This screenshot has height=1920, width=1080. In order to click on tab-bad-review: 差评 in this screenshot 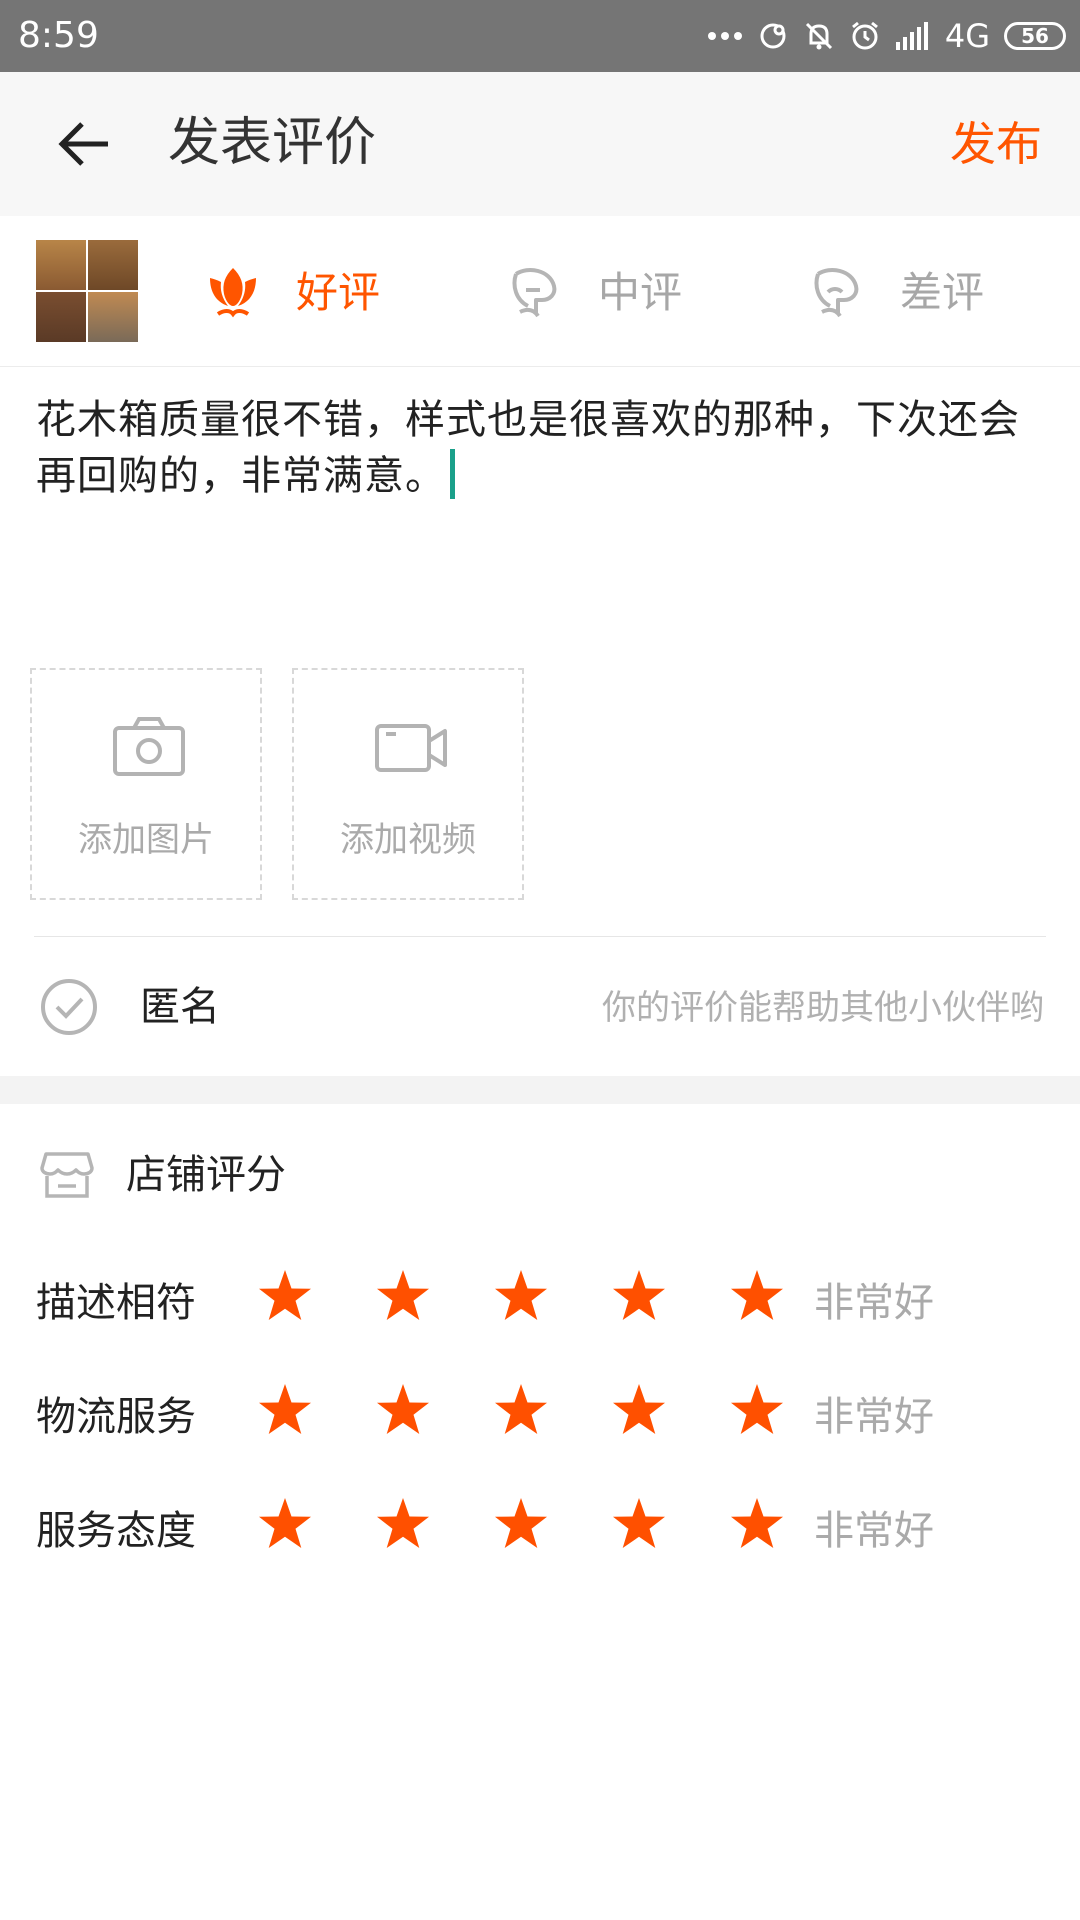, I will do `click(896, 293)`.